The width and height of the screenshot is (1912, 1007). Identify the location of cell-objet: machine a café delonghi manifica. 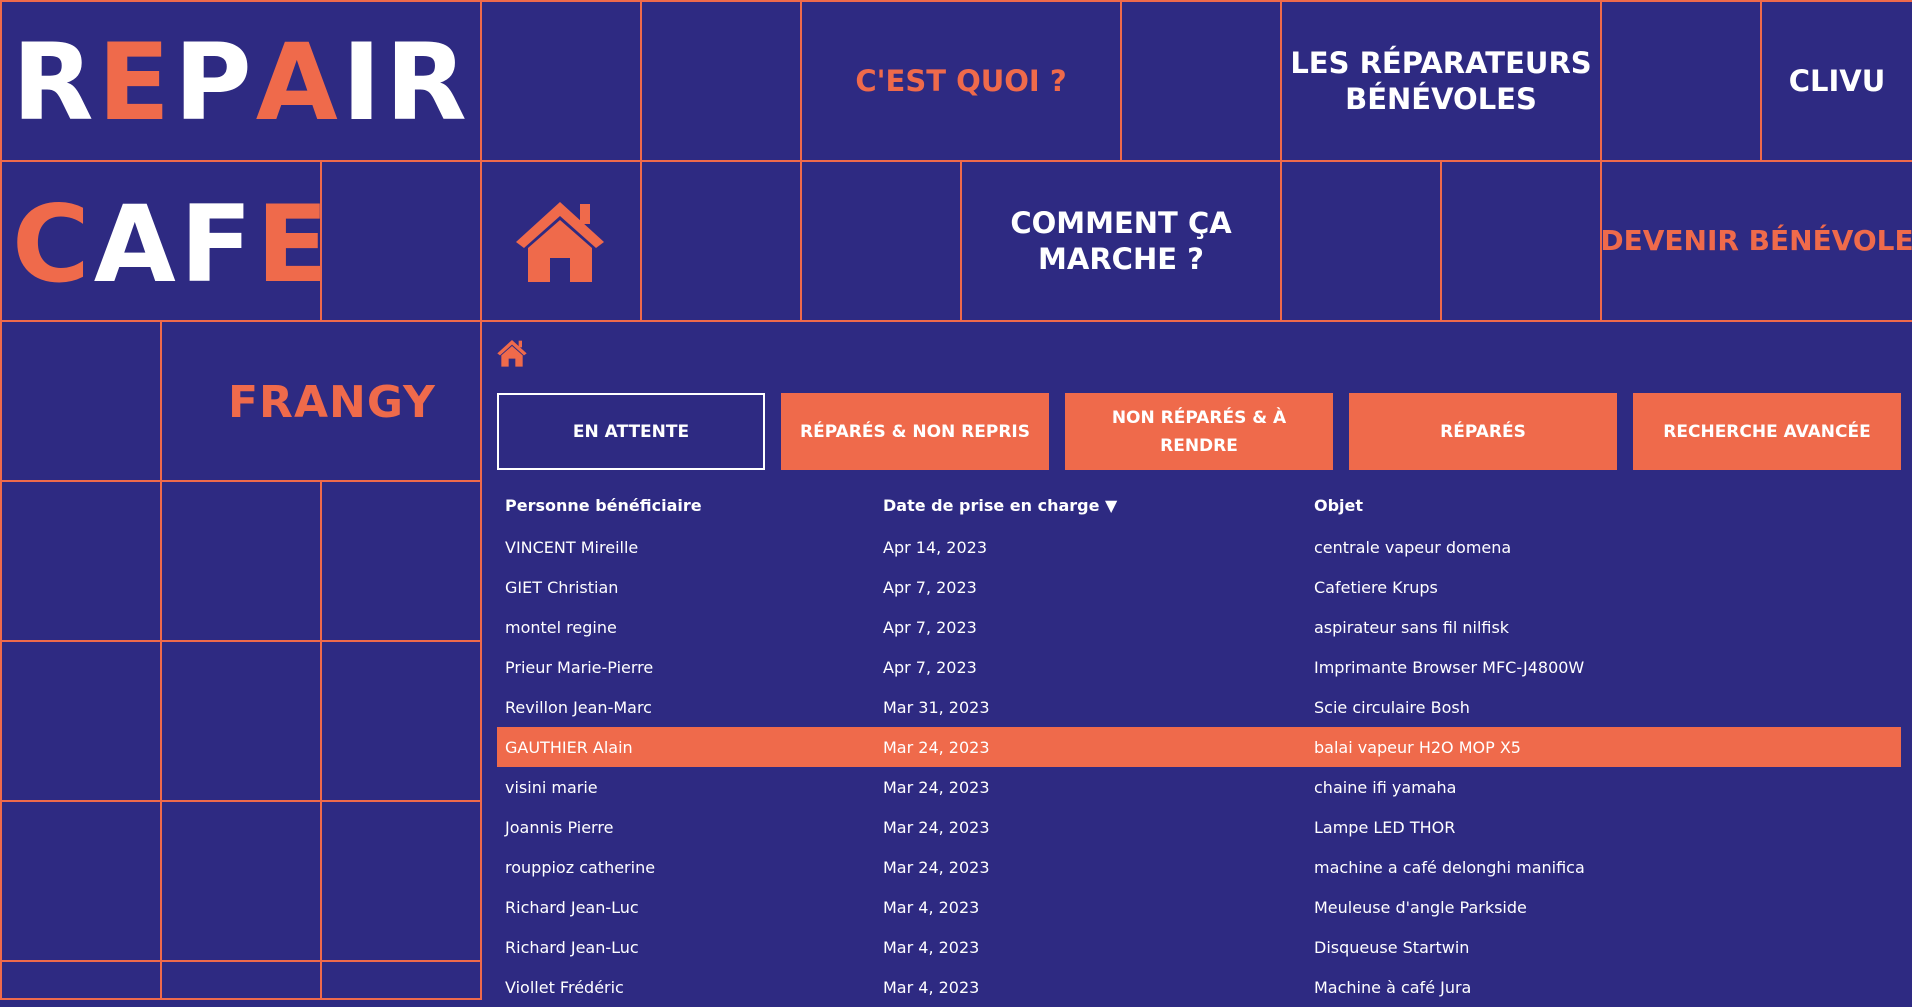
(1449, 867).